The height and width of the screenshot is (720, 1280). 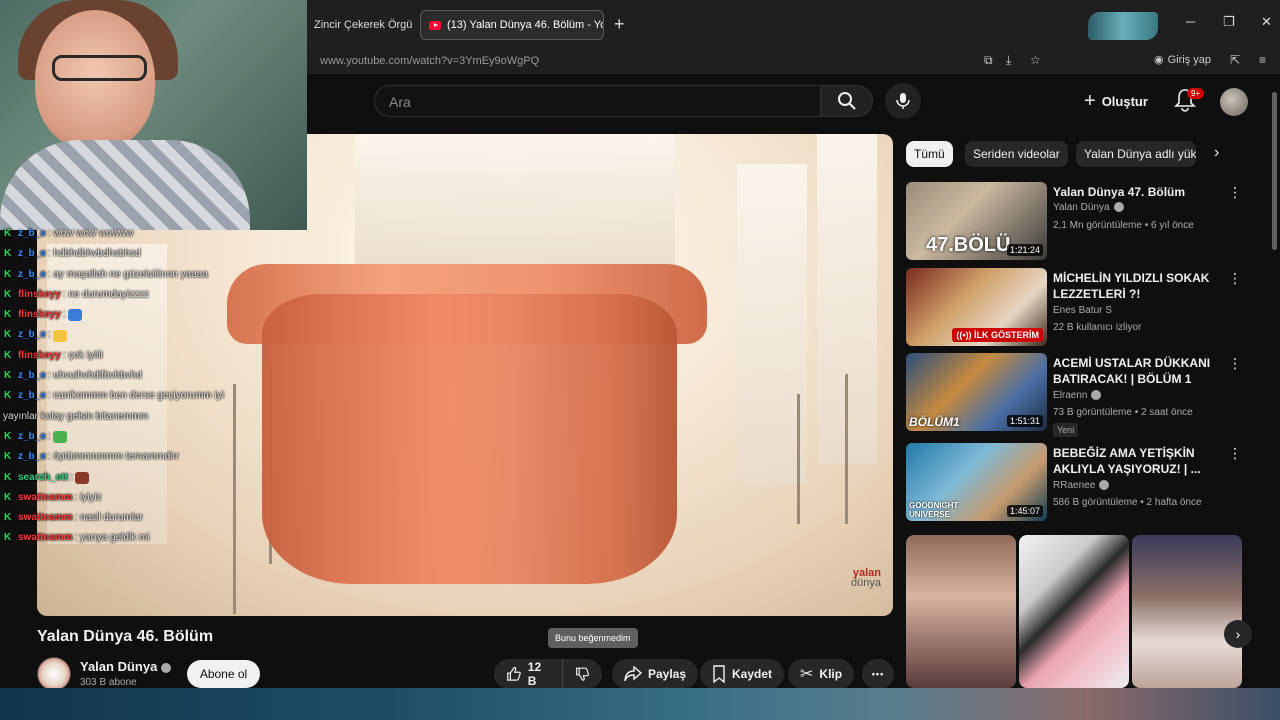 I want to click on video-thumbnail: ((•)) İLK GÖSTERİM, so click(x=976, y=307).